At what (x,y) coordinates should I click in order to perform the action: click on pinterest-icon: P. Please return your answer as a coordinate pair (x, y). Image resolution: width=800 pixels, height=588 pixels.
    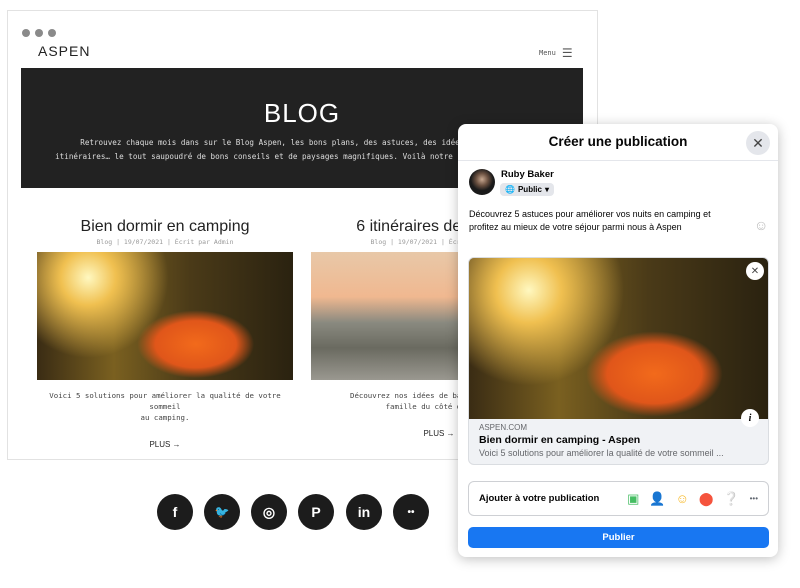
    Looking at the image, I should click on (316, 512).